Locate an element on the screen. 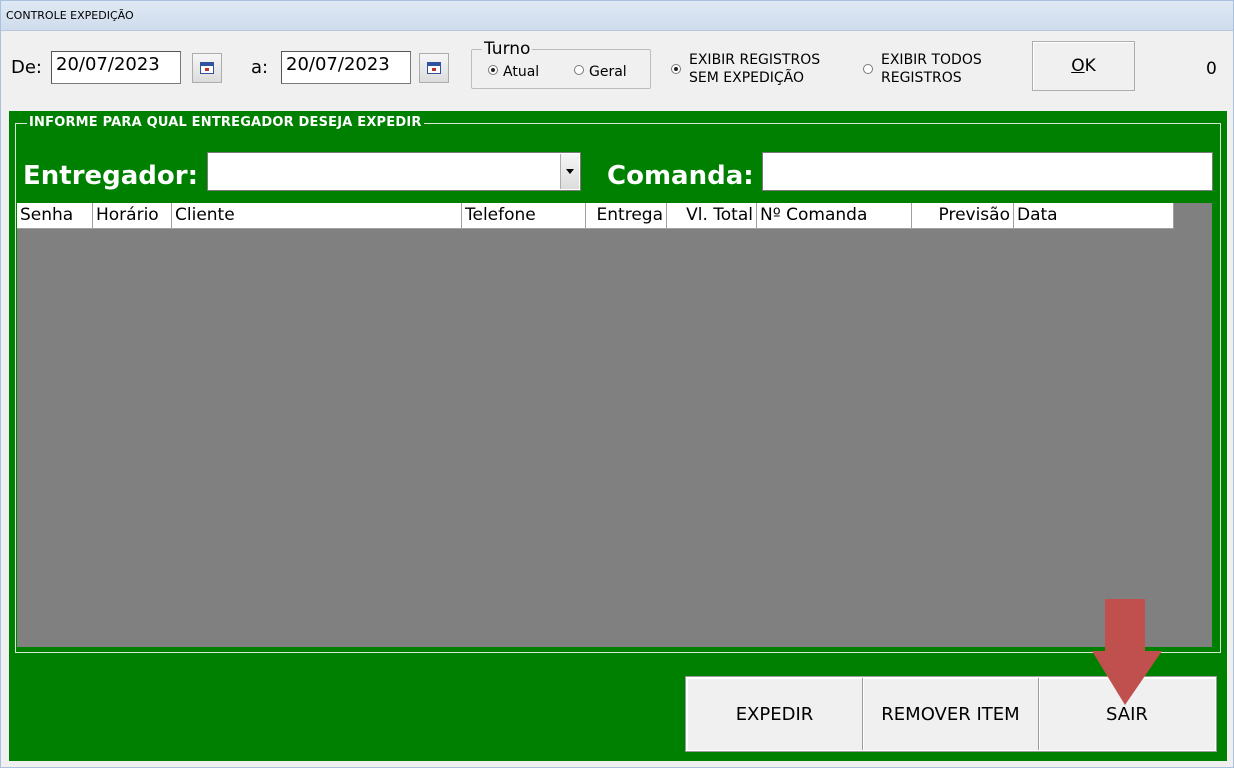 This screenshot has width=1234, height=768. toolbar: De: 20/07/2023 a: 20/07/2023 Turno Atual is located at coordinates (617, 69).